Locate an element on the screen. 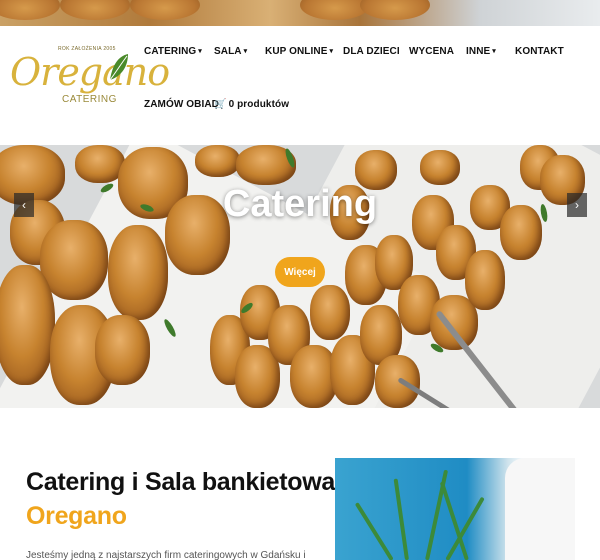 Image resolution: width=600 pixels, height=560 pixels. shopping-cart-icon: 🛒 is located at coordinates (220, 104).